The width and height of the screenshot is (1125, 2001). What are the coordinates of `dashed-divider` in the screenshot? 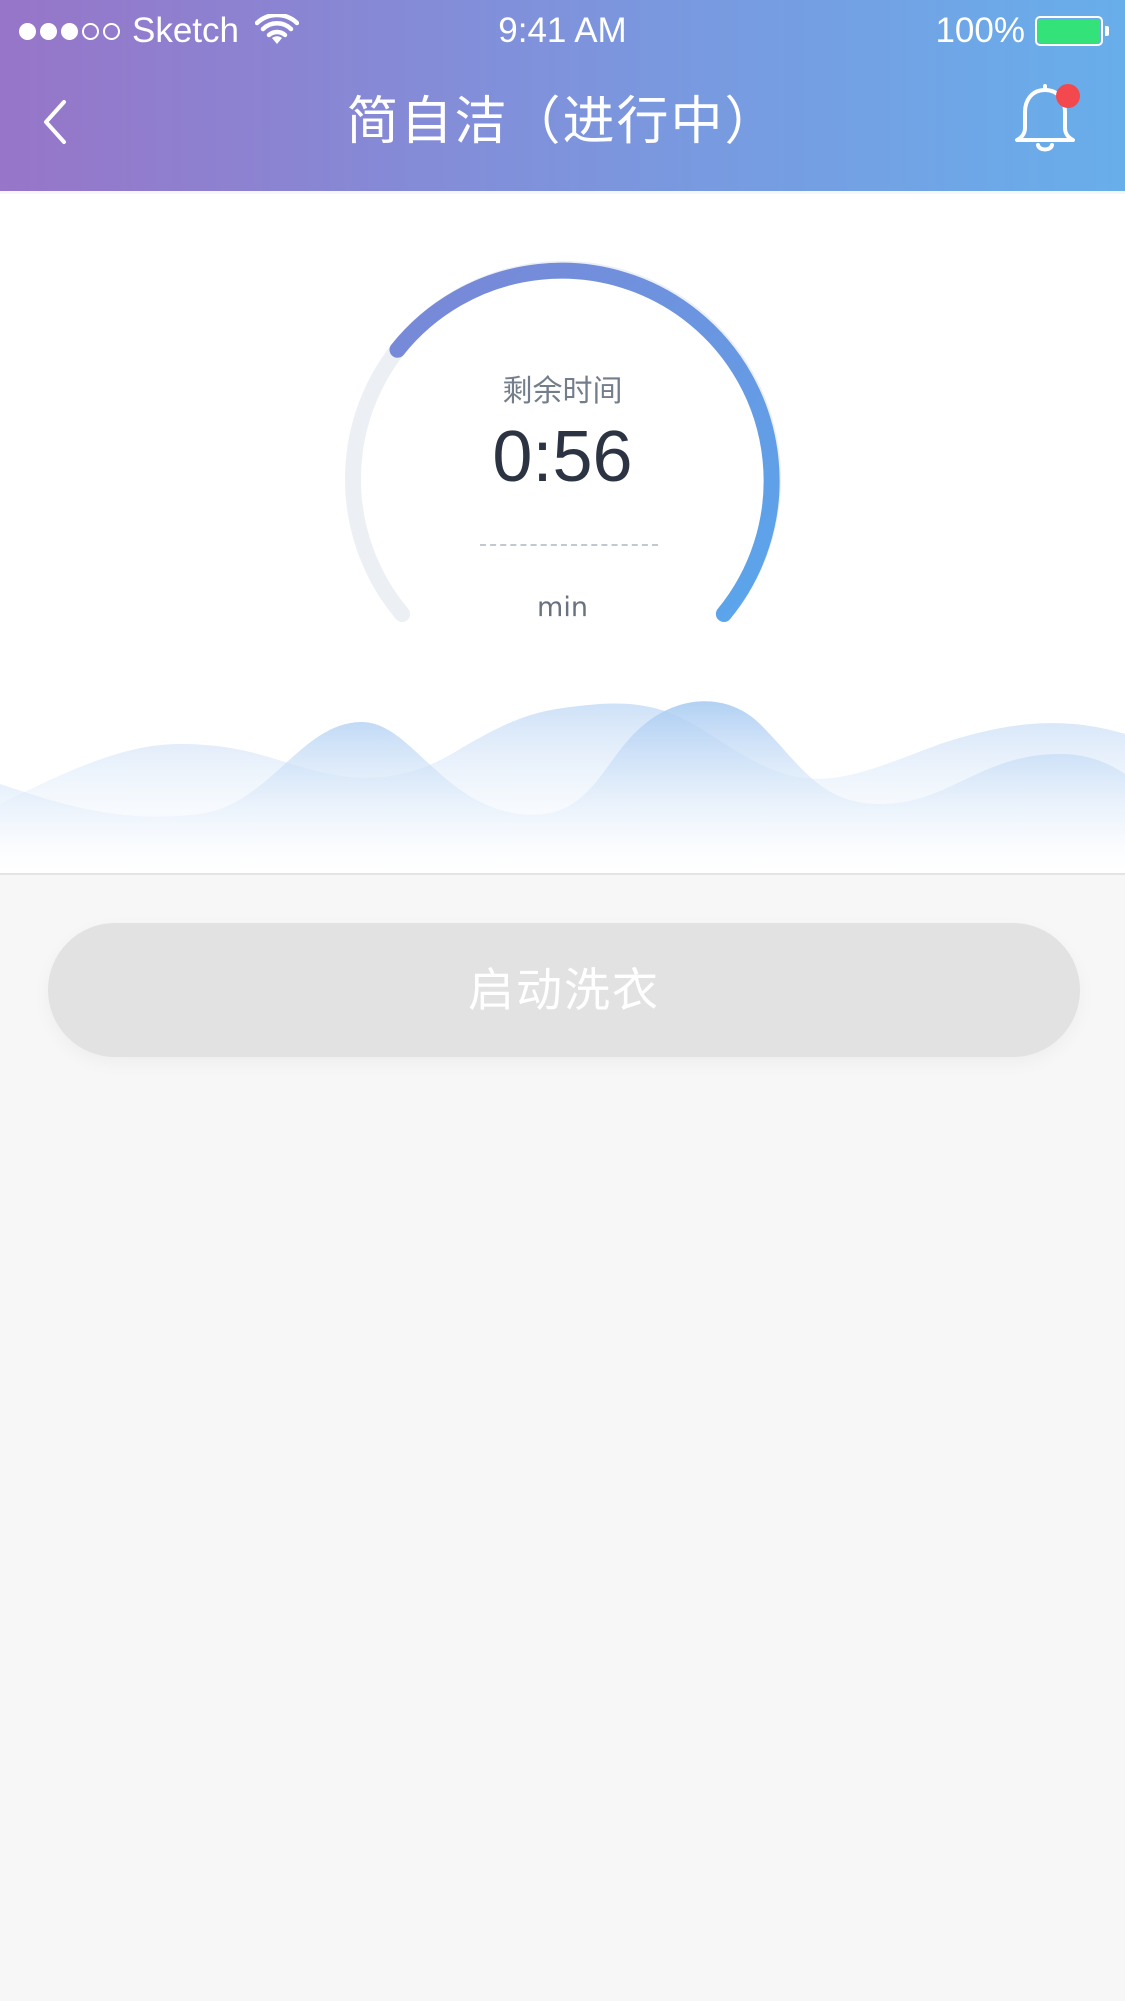 It's located at (569, 545).